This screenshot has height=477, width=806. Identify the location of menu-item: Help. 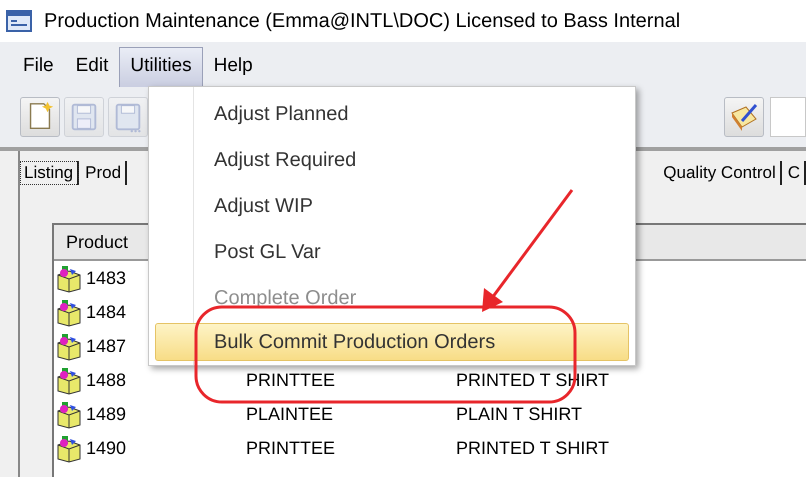
(233, 67).